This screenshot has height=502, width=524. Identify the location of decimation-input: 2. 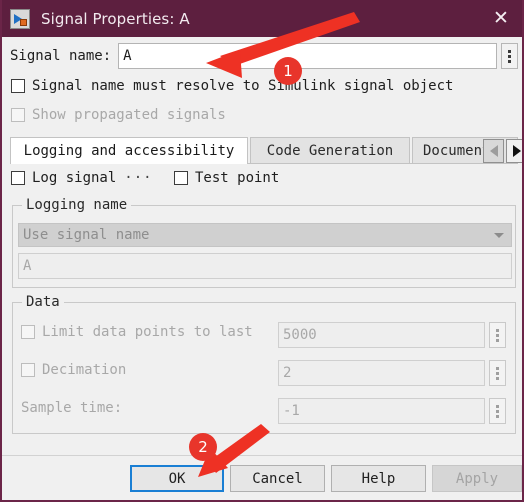
(381, 373).